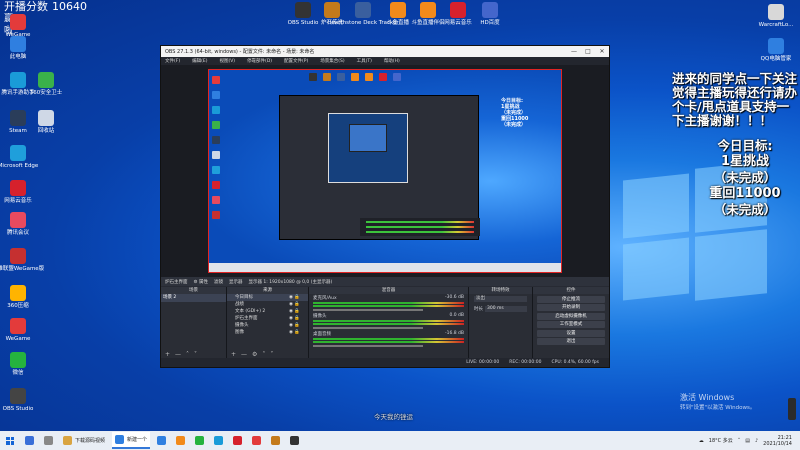  What do you see at coordinates (756, 441) in the screenshot?
I see `volume-icon: ♪` at bounding box center [756, 441].